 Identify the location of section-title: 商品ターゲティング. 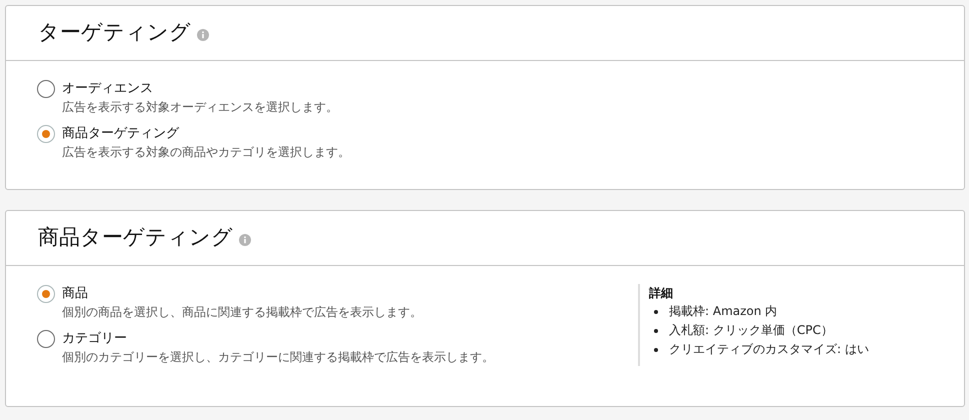
(135, 238).